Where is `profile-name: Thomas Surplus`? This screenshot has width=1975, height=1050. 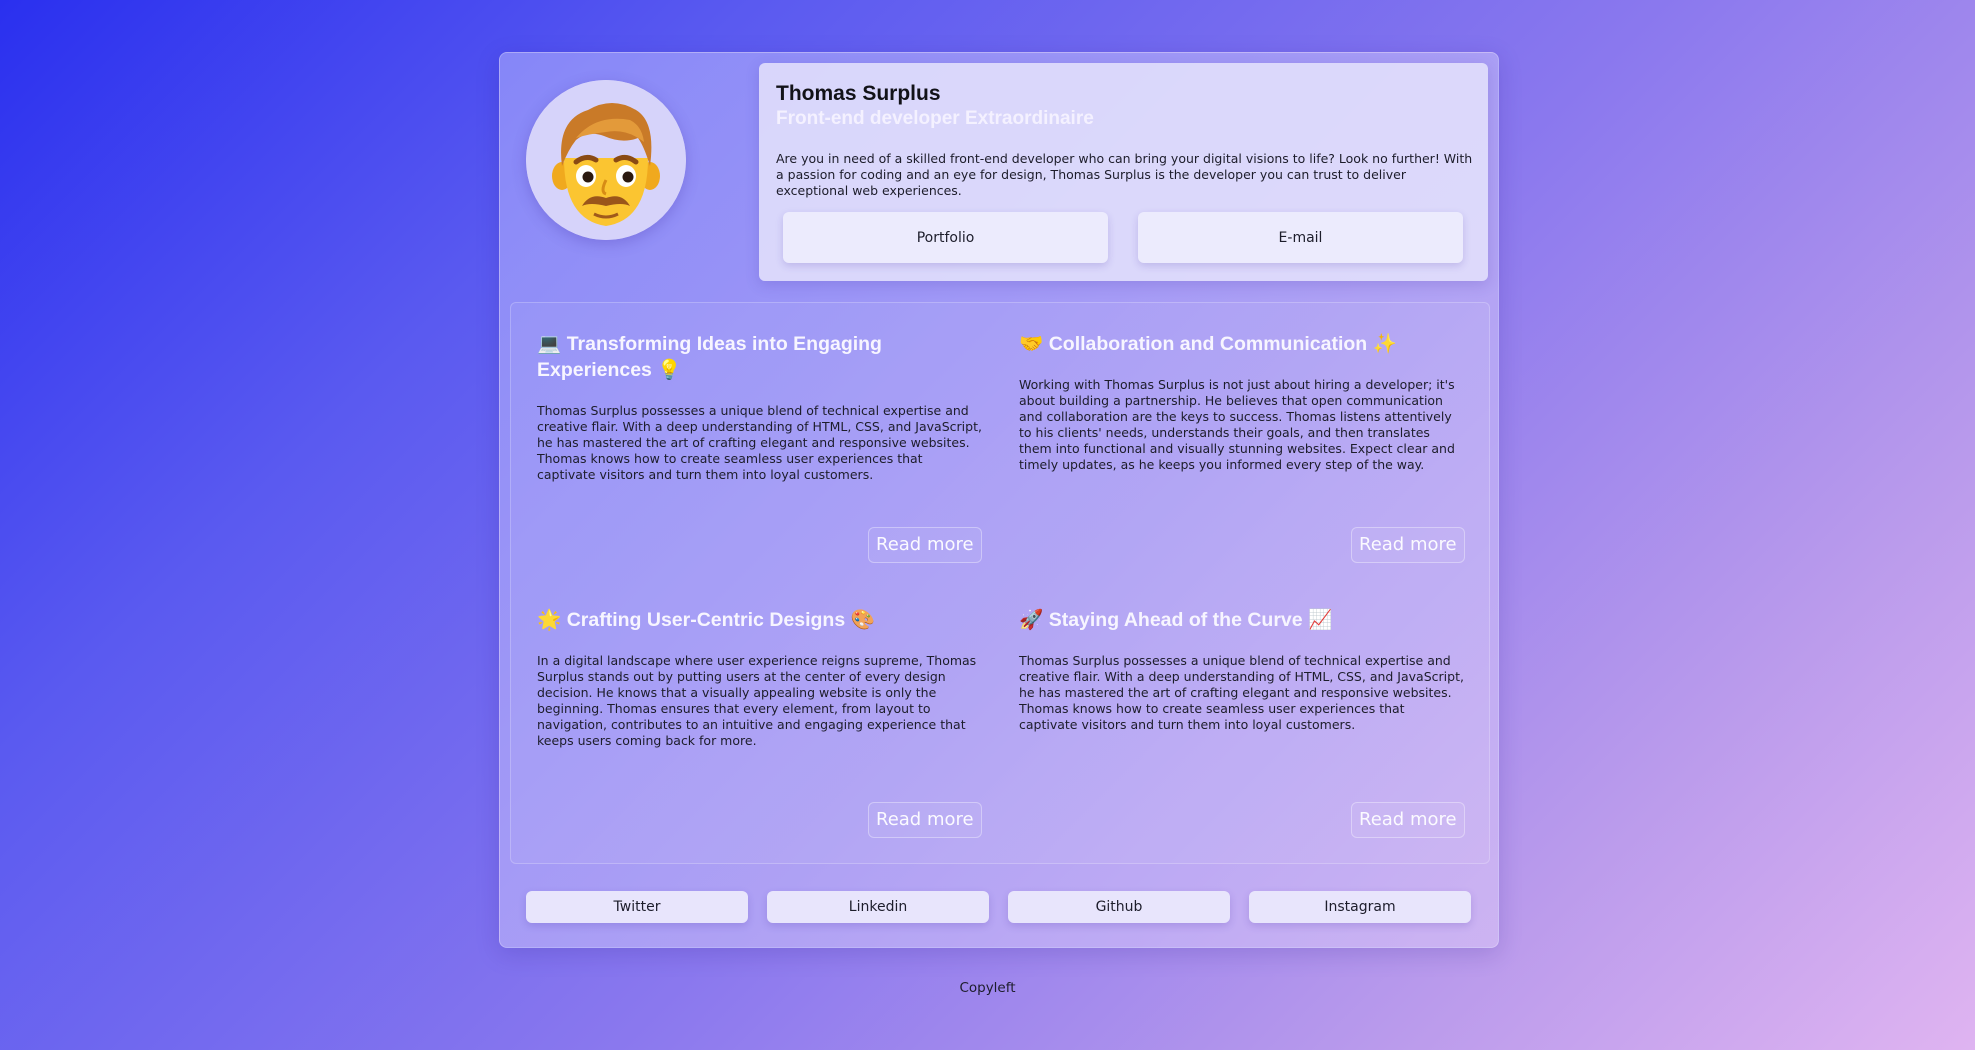 profile-name: Thomas Surplus is located at coordinates (858, 93).